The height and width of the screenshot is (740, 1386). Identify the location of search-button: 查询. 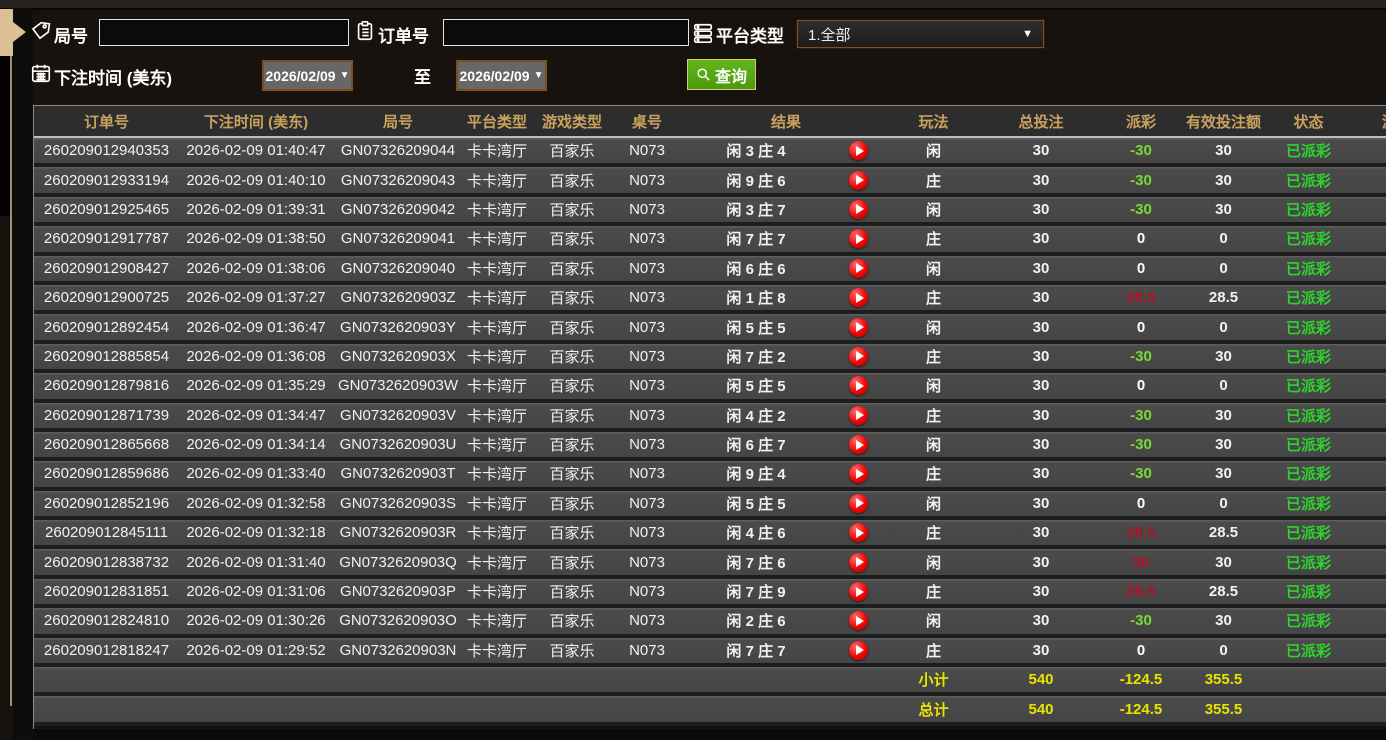
(722, 74).